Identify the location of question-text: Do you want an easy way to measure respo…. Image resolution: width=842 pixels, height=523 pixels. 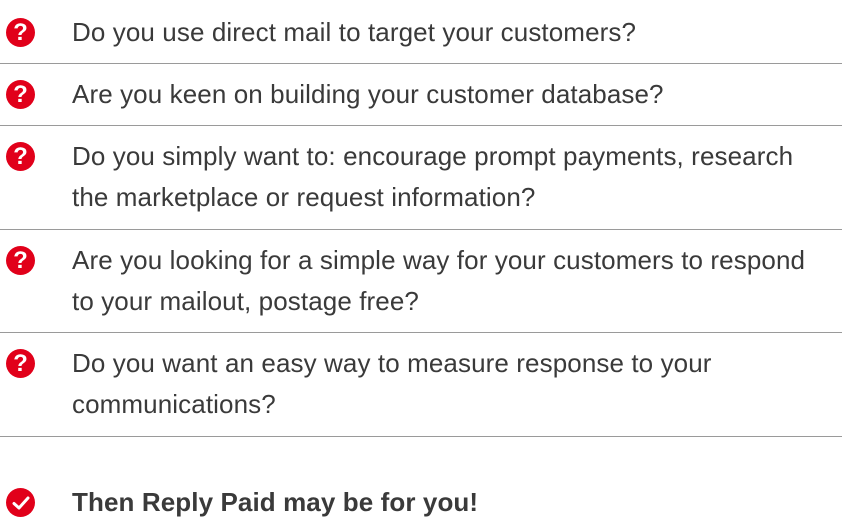
(392, 383).